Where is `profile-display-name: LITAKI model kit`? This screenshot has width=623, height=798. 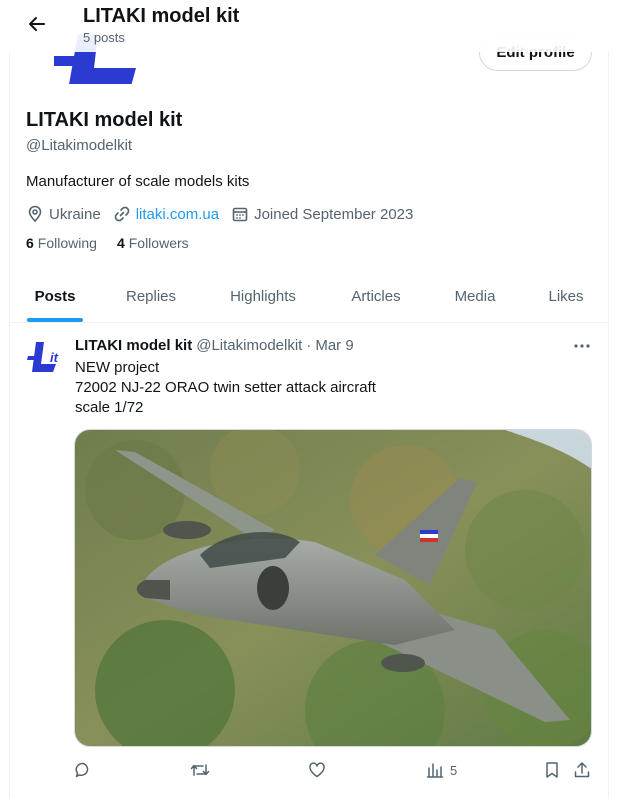 profile-display-name: LITAKI model kit is located at coordinates (104, 120).